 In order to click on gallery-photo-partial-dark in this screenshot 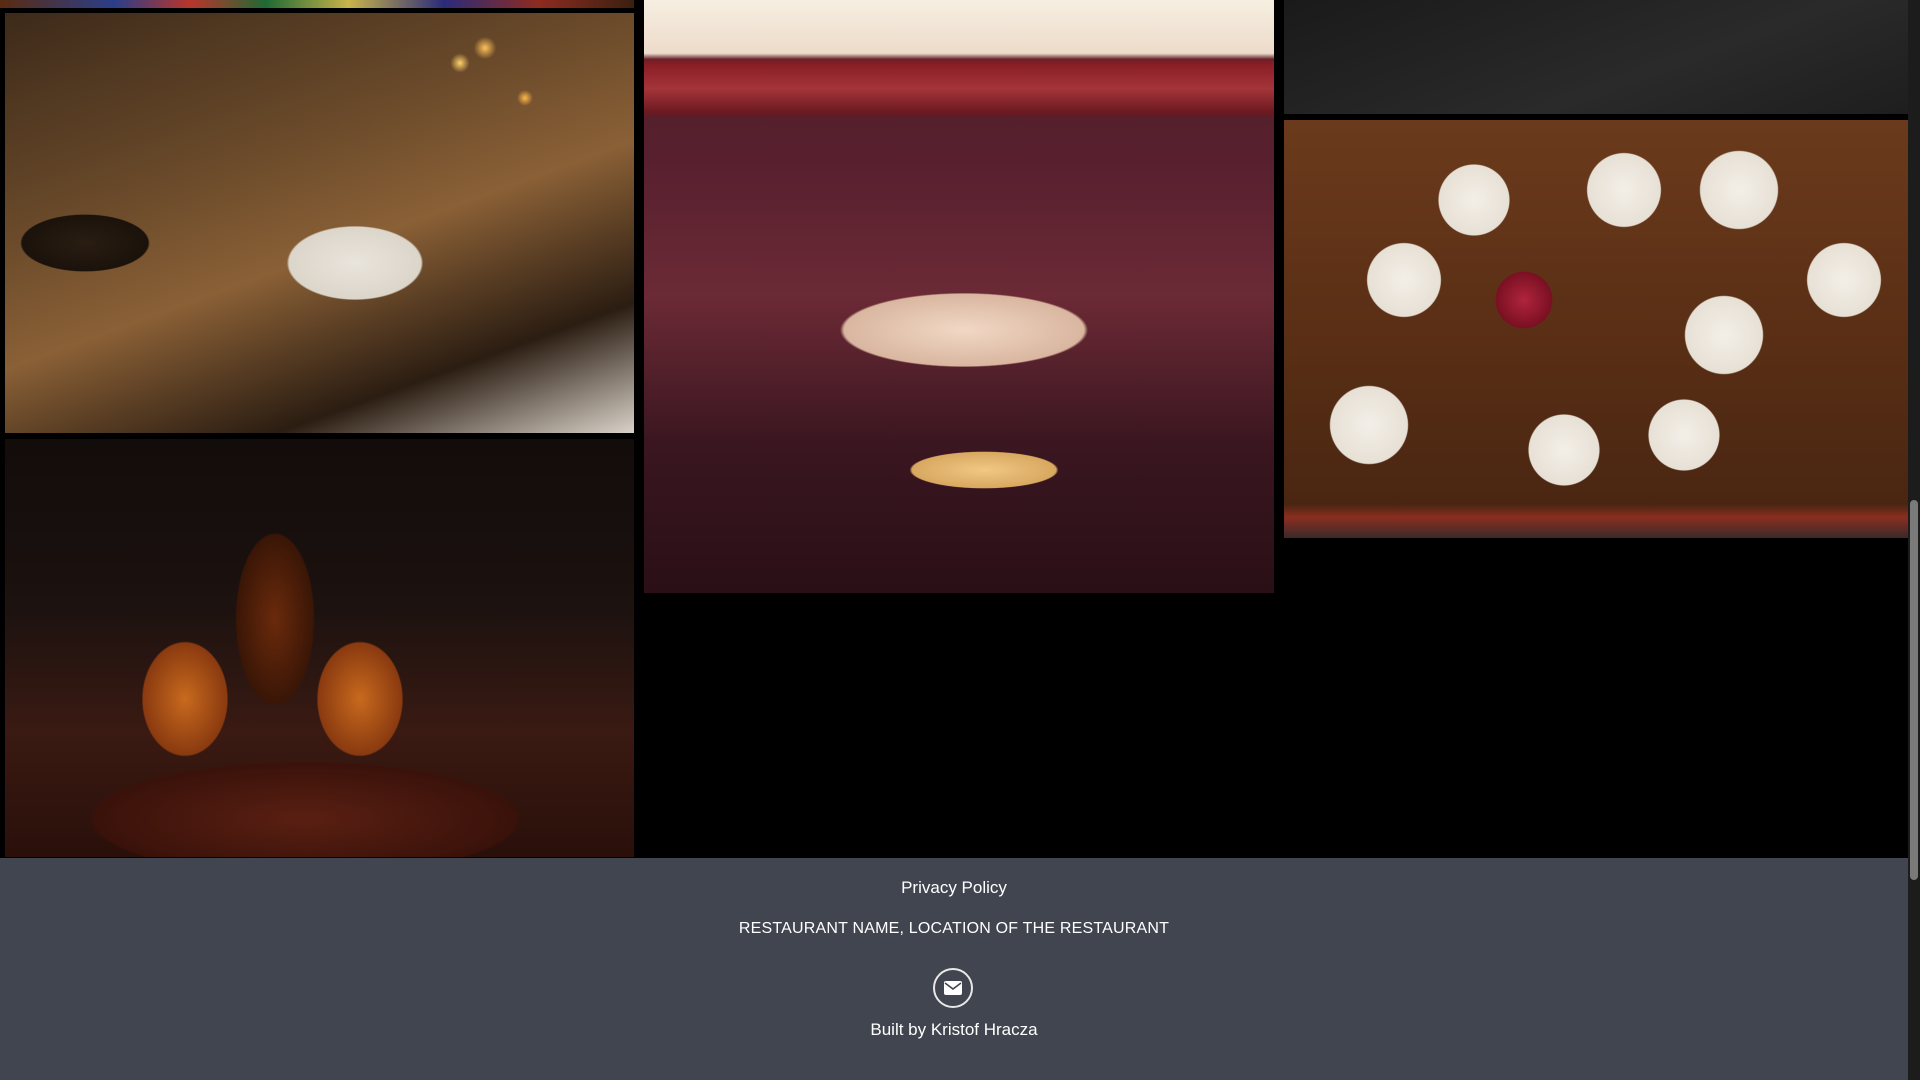, I will do `click(1596, 57)`.